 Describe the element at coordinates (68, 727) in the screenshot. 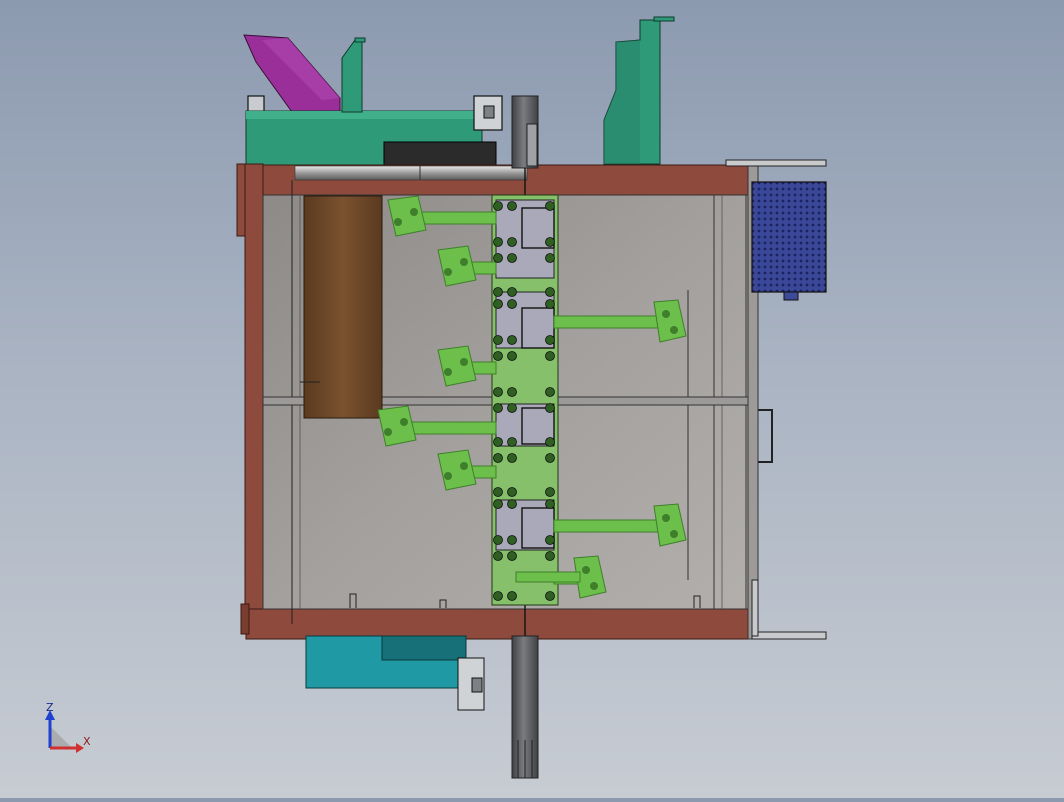

I see `axis-triad: Z X` at that location.